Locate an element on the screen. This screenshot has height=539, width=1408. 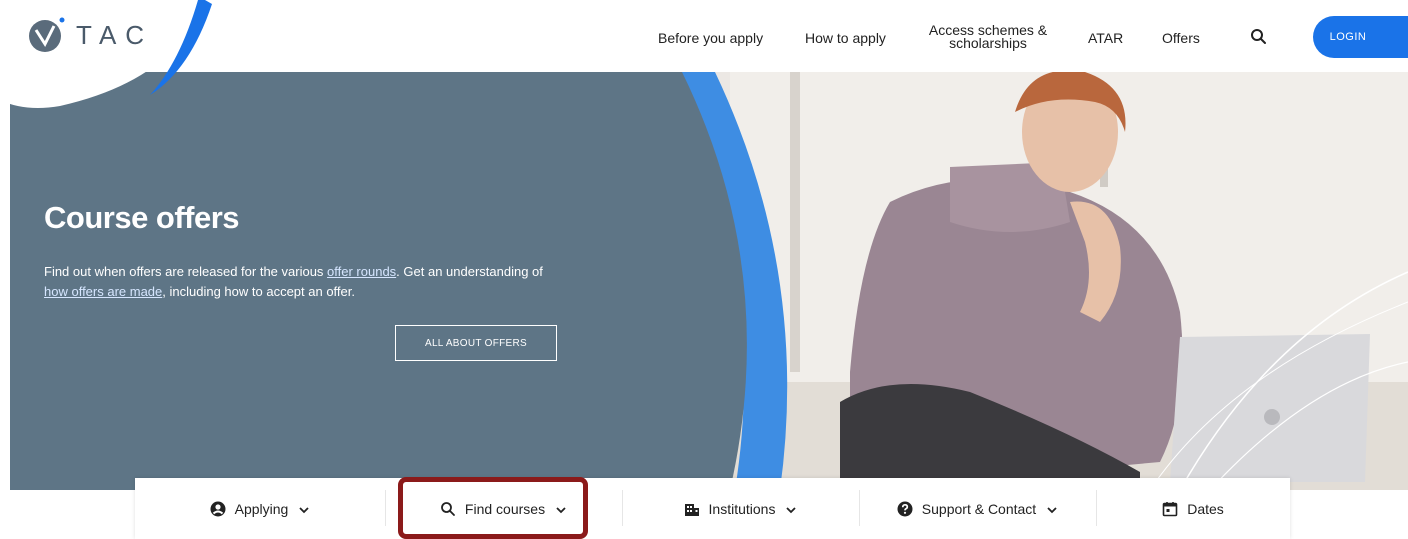
menu-item-applying: Applying is located at coordinates (260, 508).